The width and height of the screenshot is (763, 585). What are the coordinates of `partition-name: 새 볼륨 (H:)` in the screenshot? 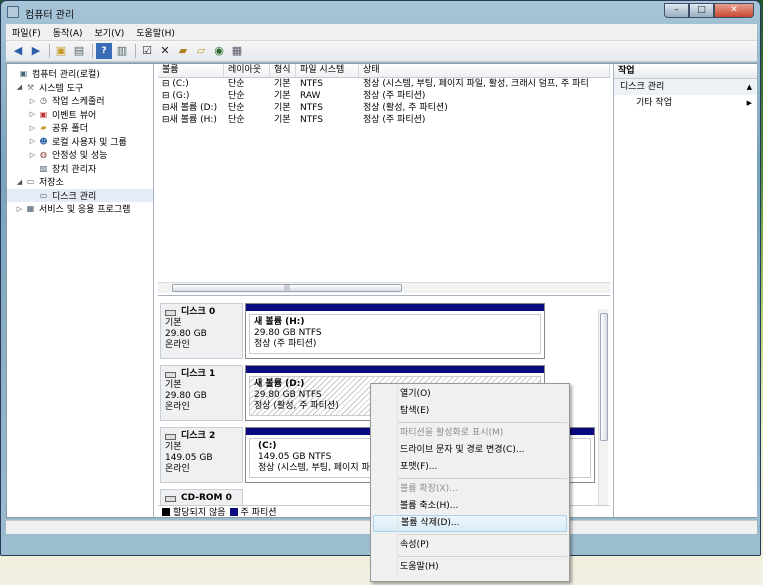 It's located at (279, 322).